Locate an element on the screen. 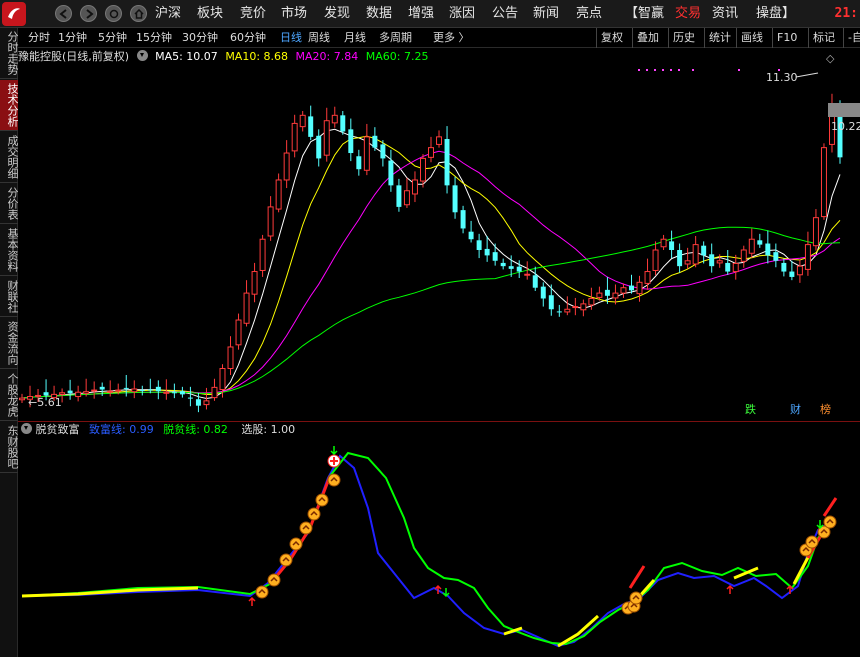 The height and width of the screenshot is (657, 860). home-icon is located at coordinates (138, 13).